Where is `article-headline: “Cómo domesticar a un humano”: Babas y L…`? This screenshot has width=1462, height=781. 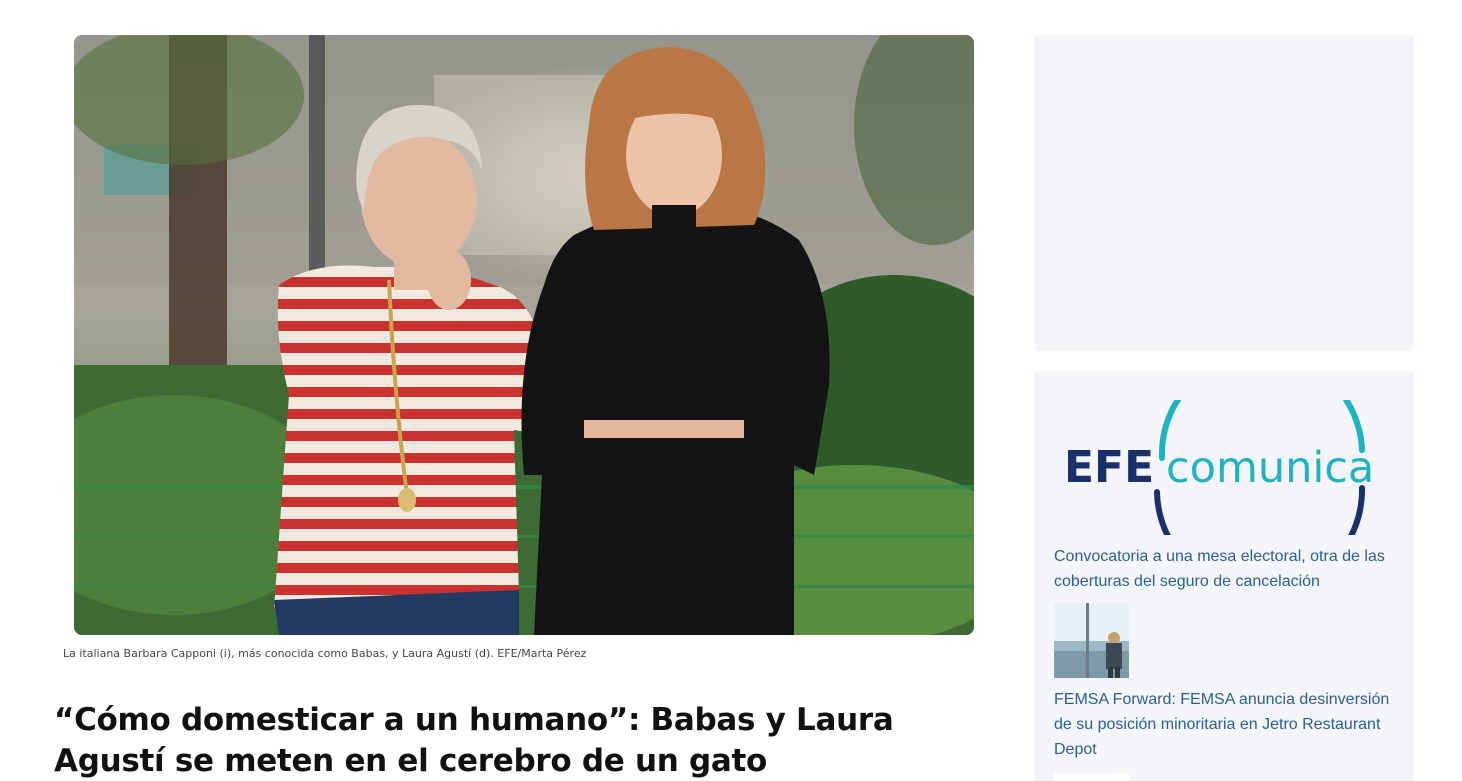
article-headline: “Cómo domesticar a un humano”: Babas y L… is located at coordinates (474, 740).